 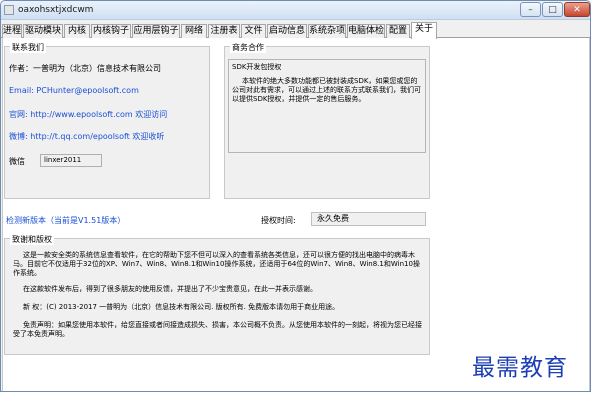 I want to click on maximize-button: □, so click(x=552, y=9).